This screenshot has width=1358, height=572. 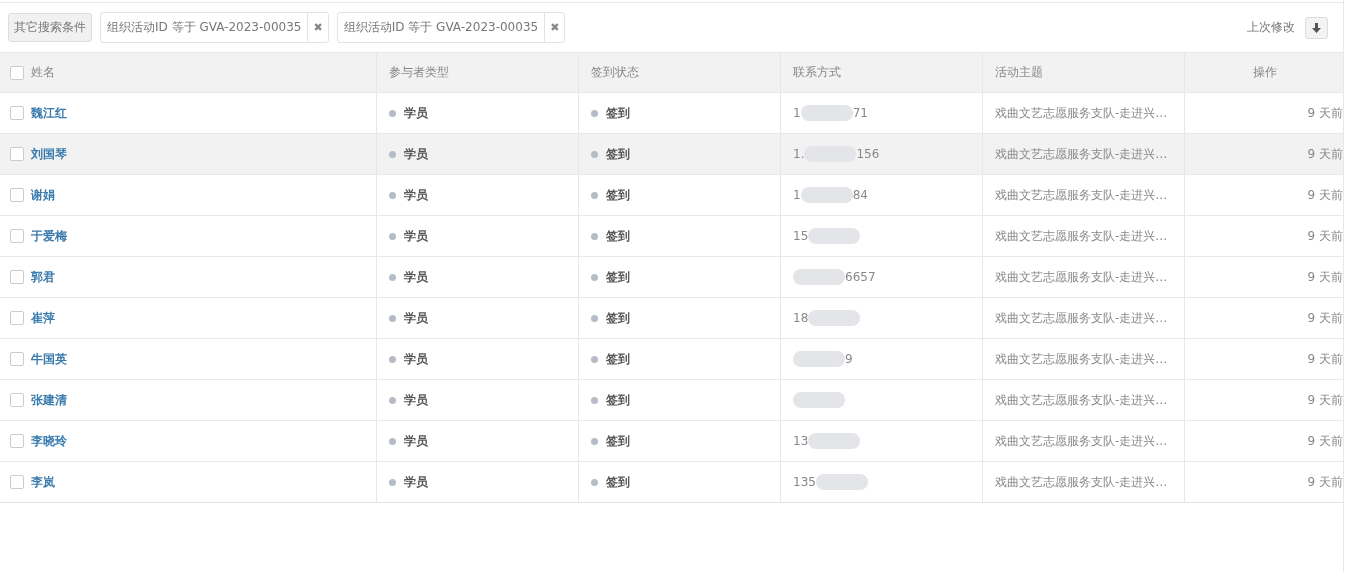 I want to click on name-link: 刘国琴, so click(x=49, y=154).